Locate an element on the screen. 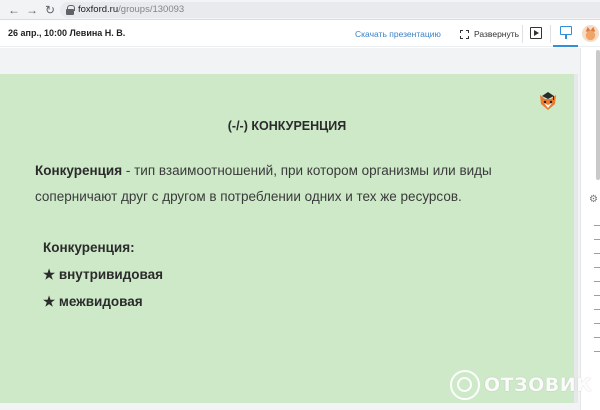 The height and width of the screenshot is (410, 600). expand-label: Развернуть is located at coordinates (497, 34).